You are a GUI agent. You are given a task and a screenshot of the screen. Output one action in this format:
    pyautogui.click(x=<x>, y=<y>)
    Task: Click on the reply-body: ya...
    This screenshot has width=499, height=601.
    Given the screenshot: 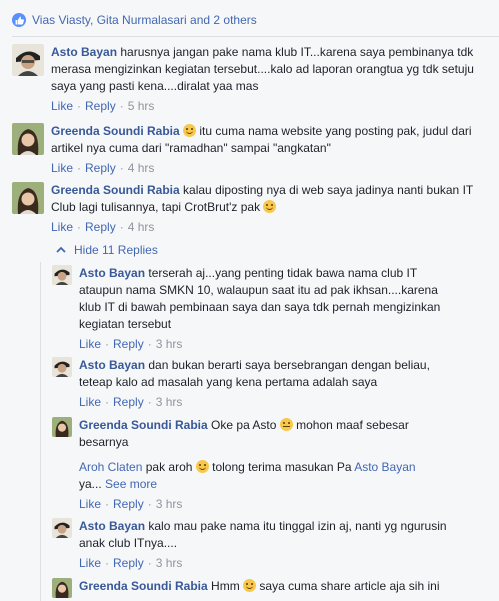 What is the action you would take?
    pyautogui.click(x=90, y=484)
    